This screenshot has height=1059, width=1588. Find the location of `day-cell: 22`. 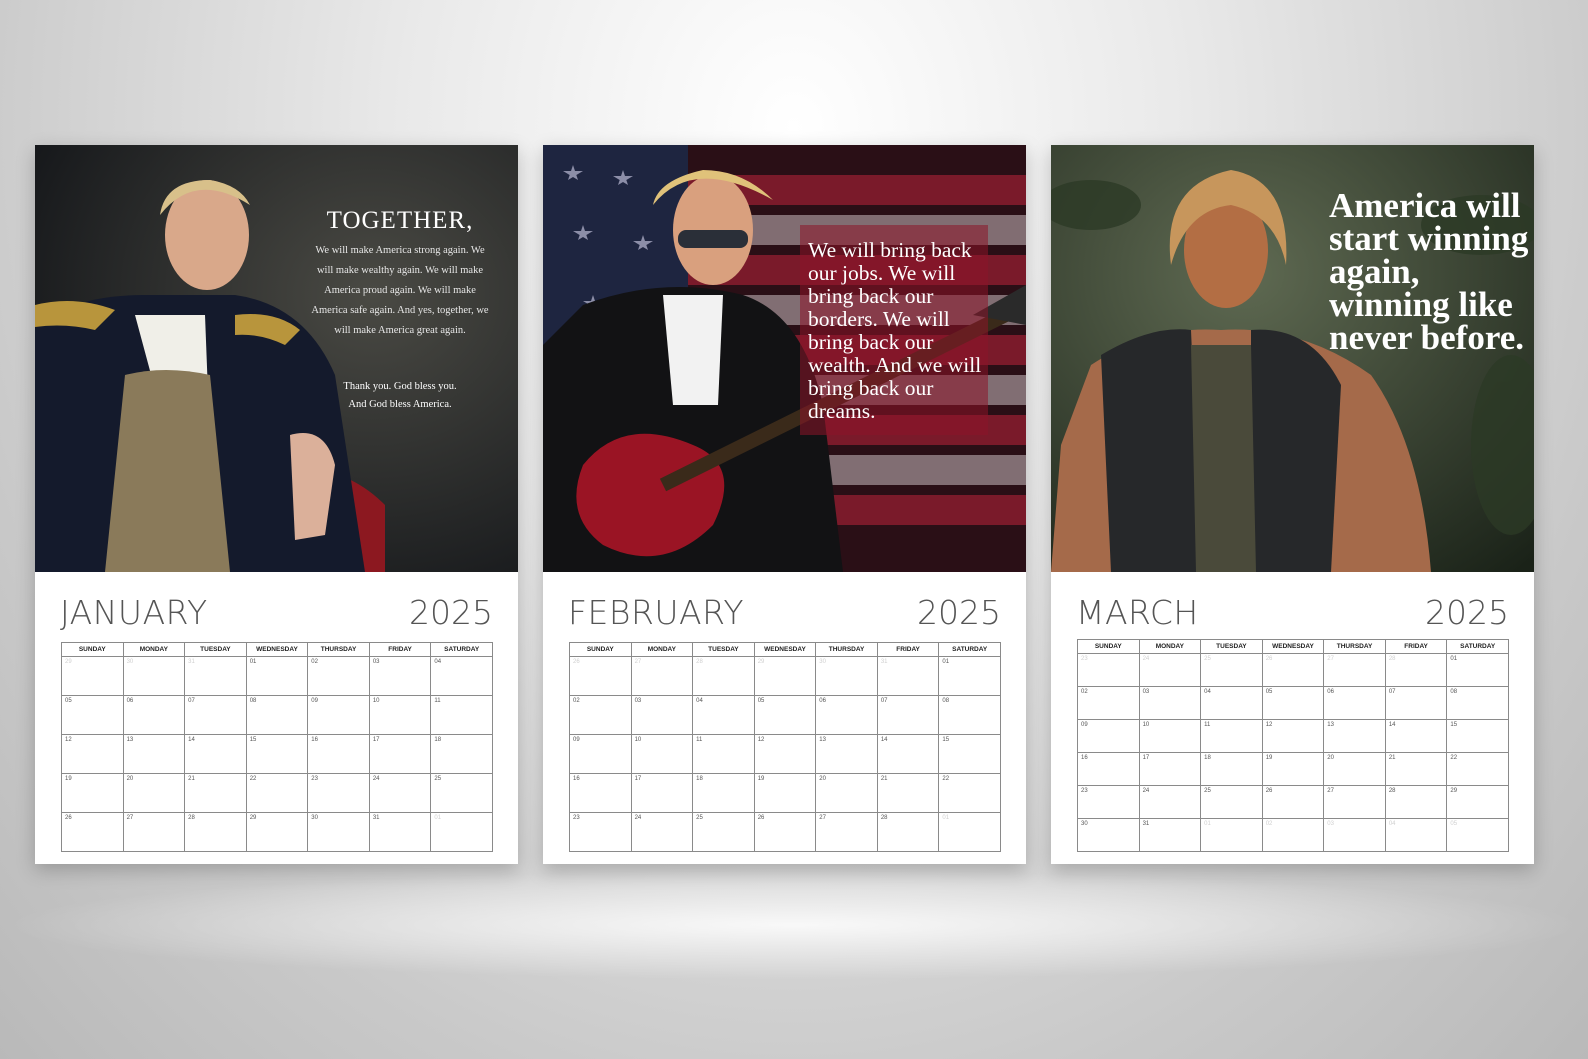

day-cell: 22 is located at coordinates (1477, 769).